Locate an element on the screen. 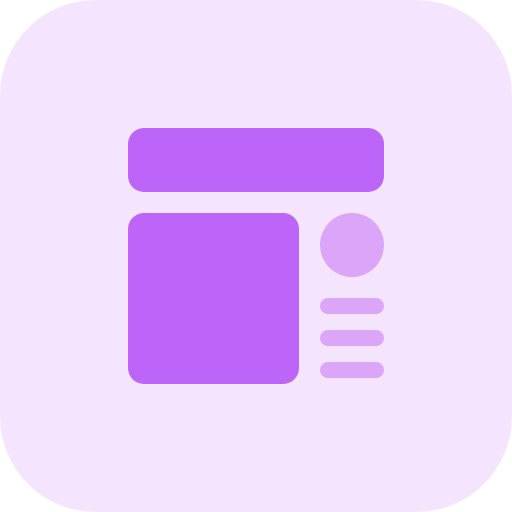  header-bar-shape is located at coordinates (256, 160).